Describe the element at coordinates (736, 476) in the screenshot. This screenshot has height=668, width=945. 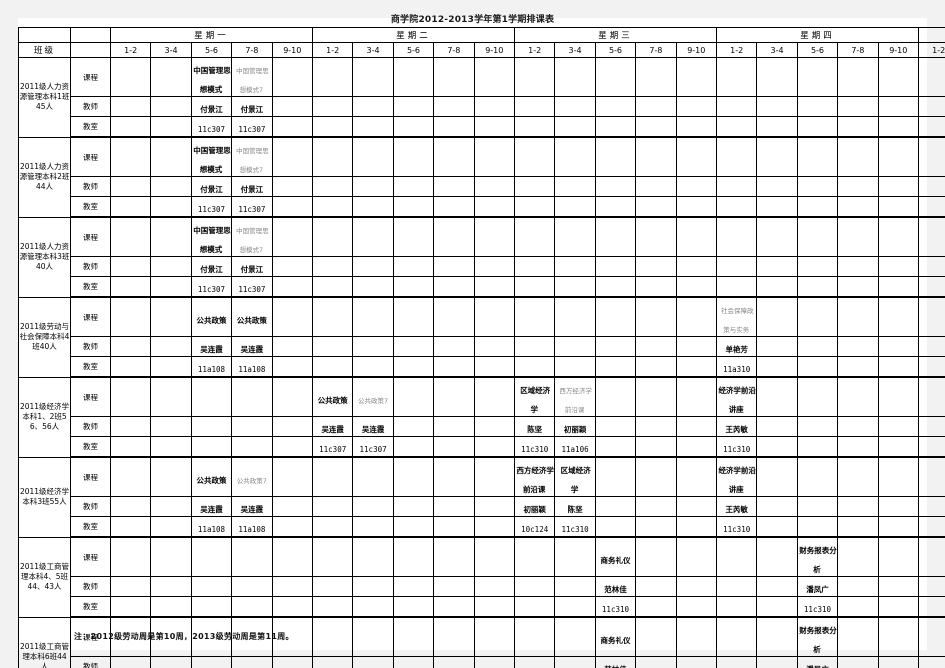
I see `course-cell: 经济学前沿讲座` at that location.